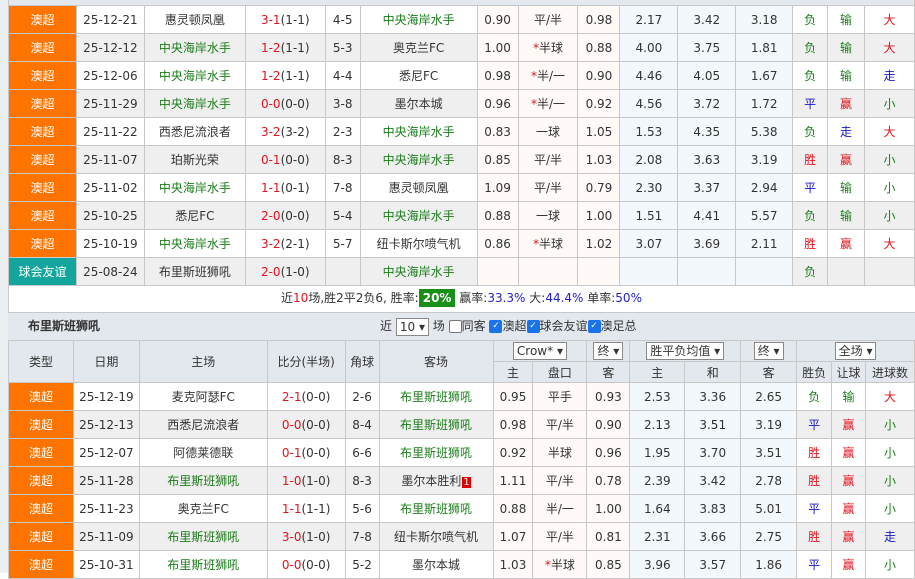 The height and width of the screenshot is (579, 915). What do you see at coordinates (889, 480) in the screenshot?
I see `goals-result: 小` at bounding box center [889, 480].